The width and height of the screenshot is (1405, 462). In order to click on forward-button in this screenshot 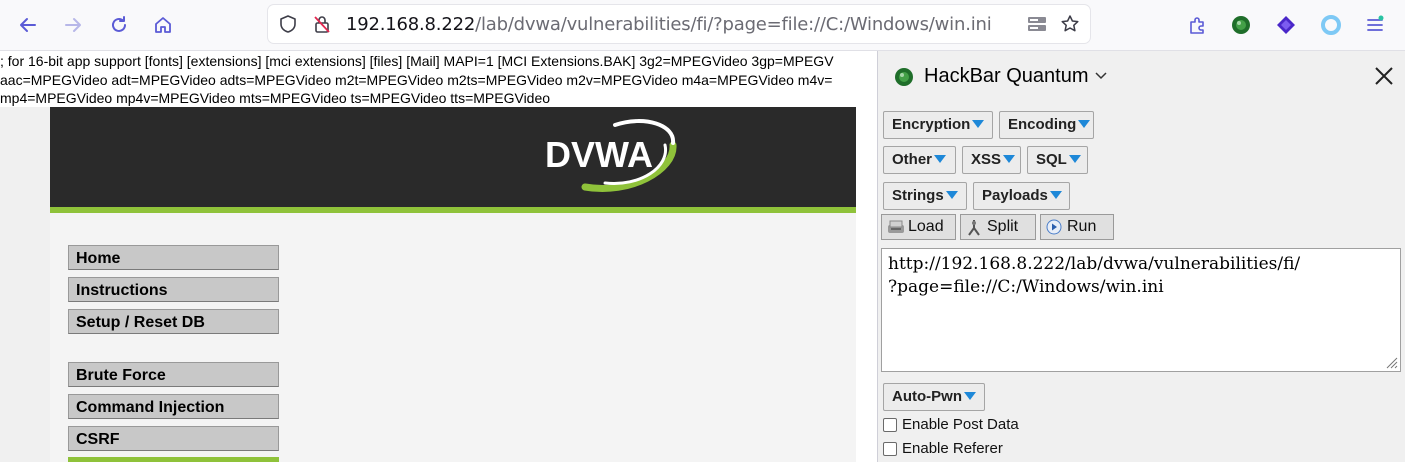, I will do `click(73, 25)`.